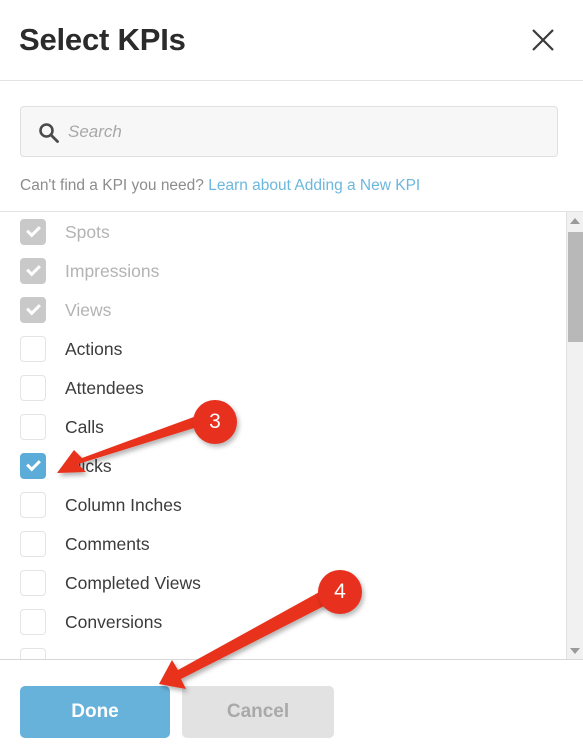 This screenshot has height=753, width=583. I want to click on kpi-row: Conversions, so click(283, 621).